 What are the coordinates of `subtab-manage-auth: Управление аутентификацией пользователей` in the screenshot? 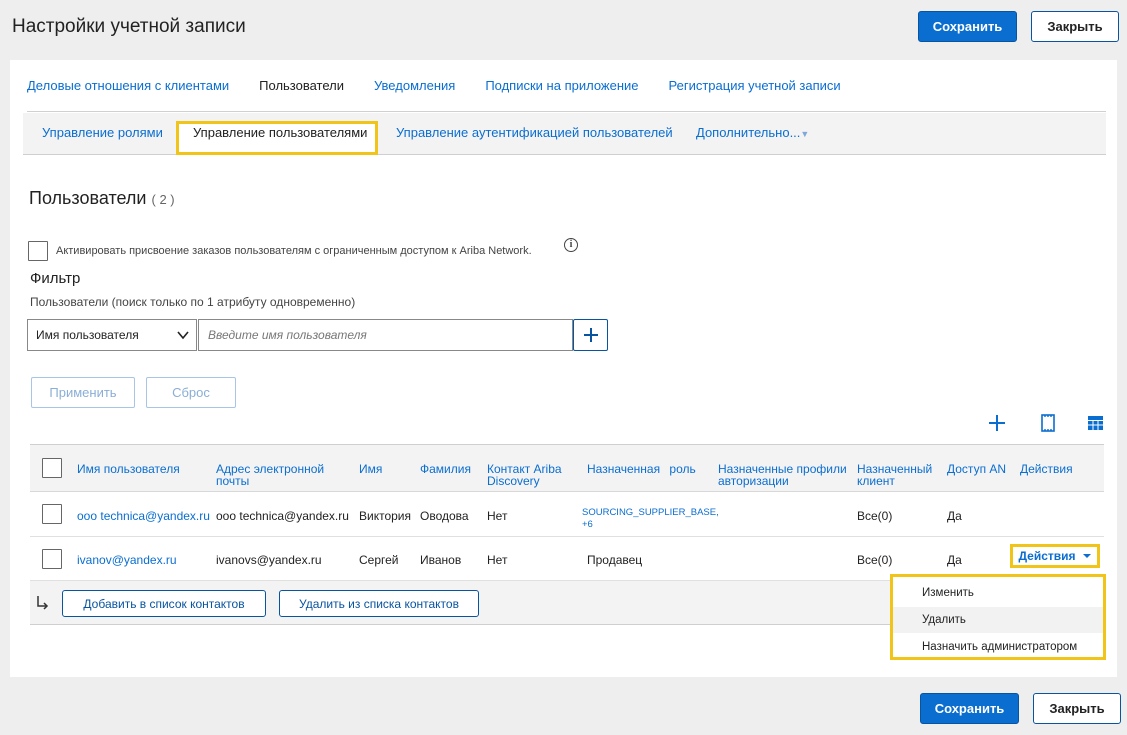 It's located at (534, 132).